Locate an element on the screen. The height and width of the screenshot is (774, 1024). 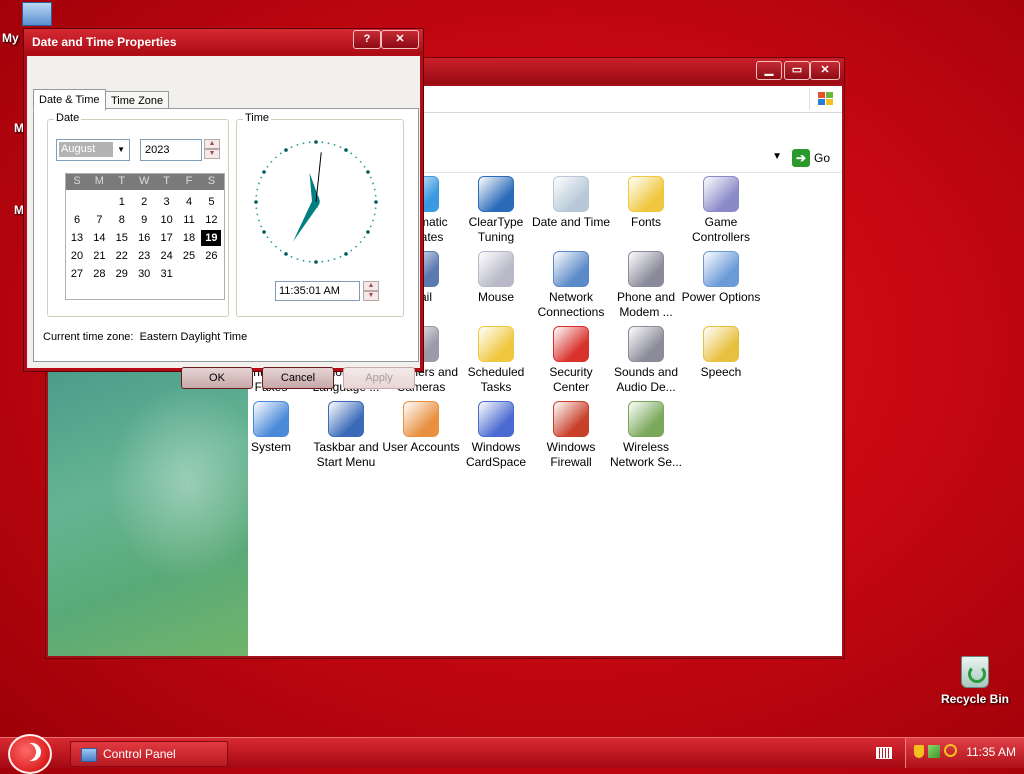
control-panel-item: Scheduled Tasks is located at coordinates (496, 360).